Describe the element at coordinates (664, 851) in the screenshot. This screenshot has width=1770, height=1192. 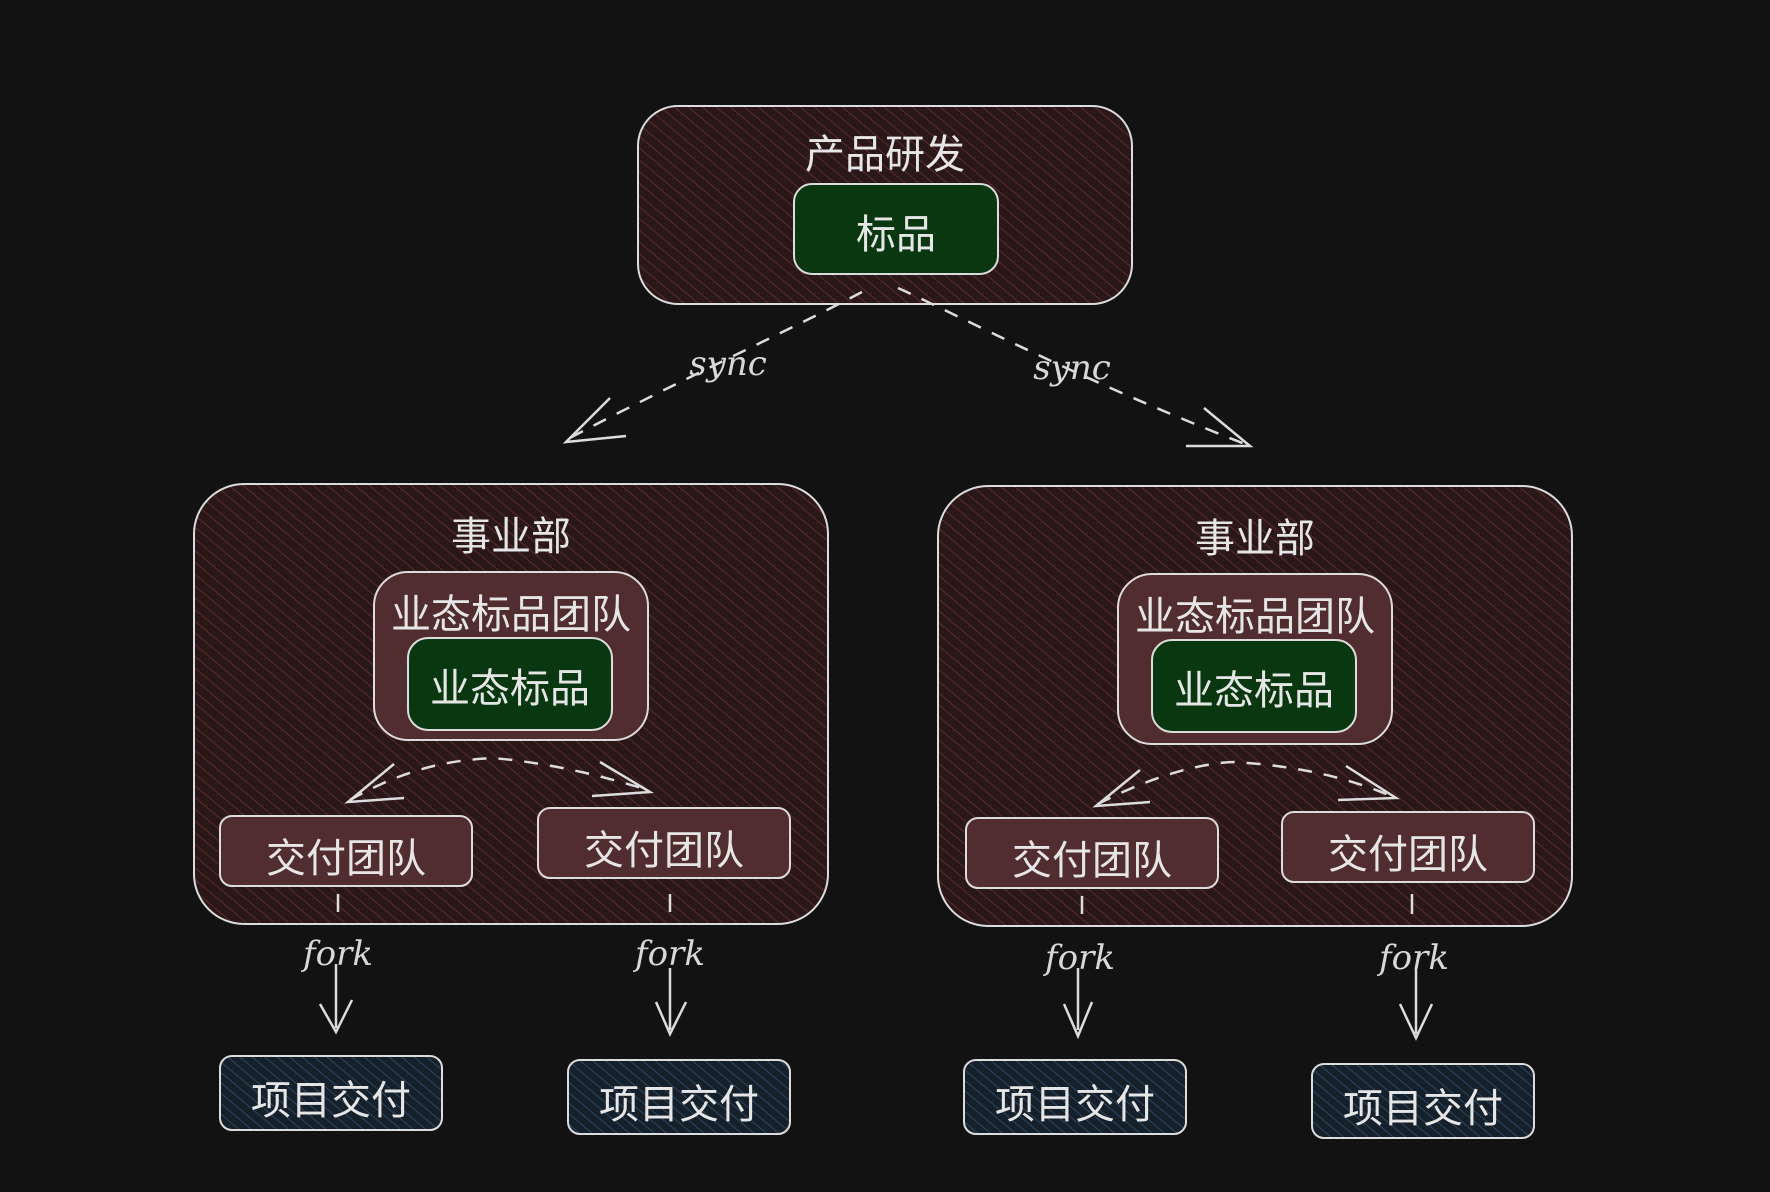
I see `delivery-team-label-2: 交付团队` at that location.